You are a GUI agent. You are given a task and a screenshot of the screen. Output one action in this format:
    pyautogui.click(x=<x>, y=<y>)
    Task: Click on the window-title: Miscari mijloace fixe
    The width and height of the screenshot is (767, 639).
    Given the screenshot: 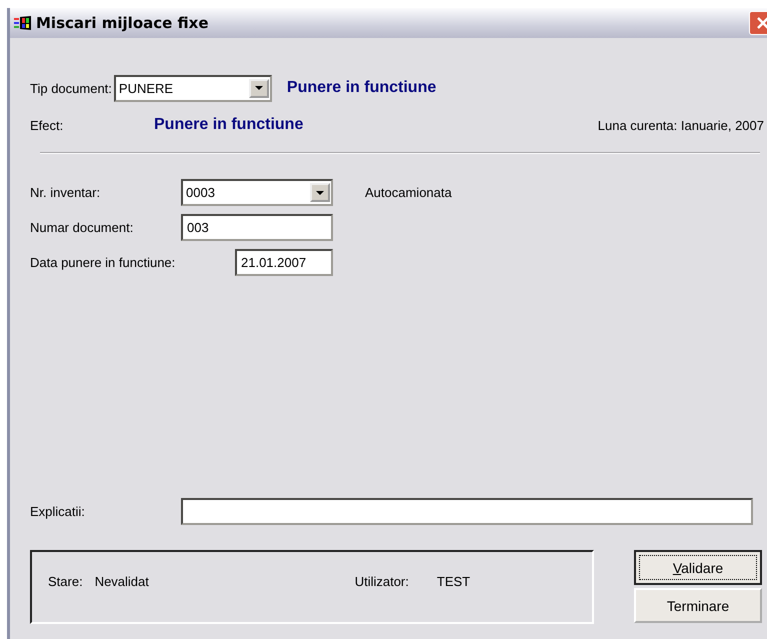 What is the action you would take?
    pyautogui.click(x=122, y=23)
    